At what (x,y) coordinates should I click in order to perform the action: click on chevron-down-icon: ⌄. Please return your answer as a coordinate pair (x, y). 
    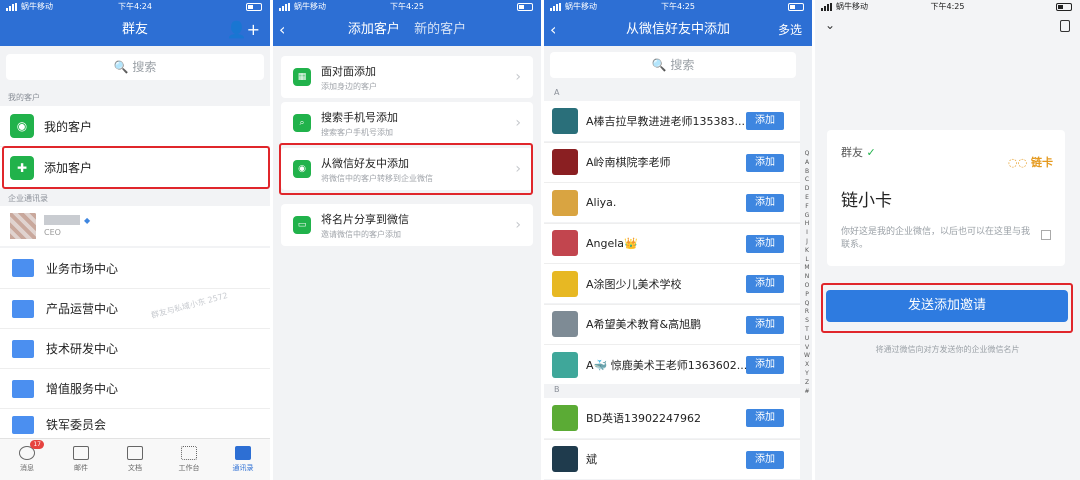
    Looking at the image, I should click on (830, 25).